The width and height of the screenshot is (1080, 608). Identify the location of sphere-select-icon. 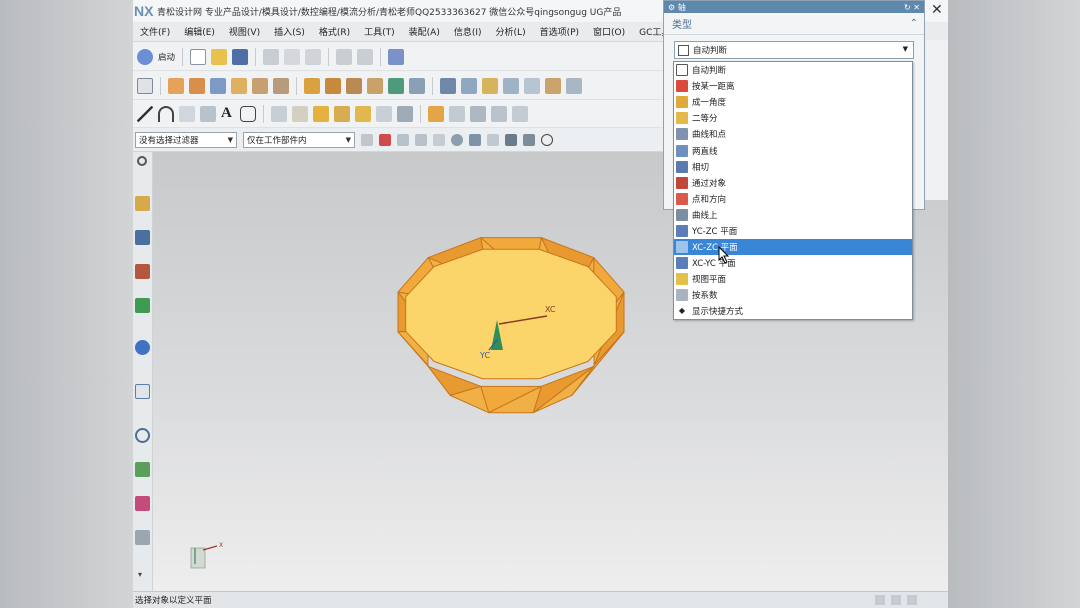
(457, 139).